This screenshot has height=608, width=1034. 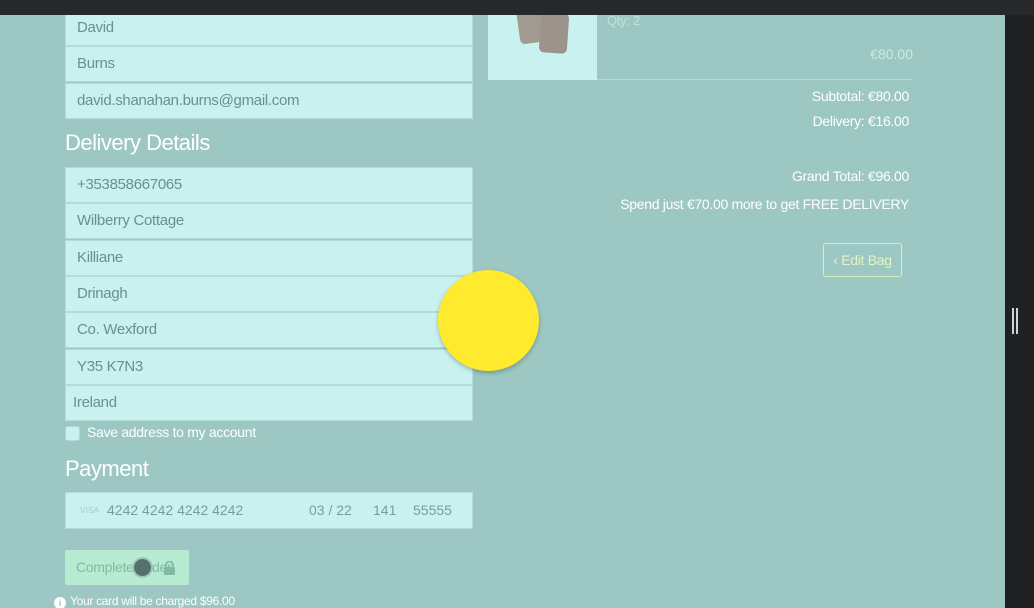 What do you see at coordinates (1019, 311) in the screenshot?
I see `window-edge` at bounding box center [1019, 311].